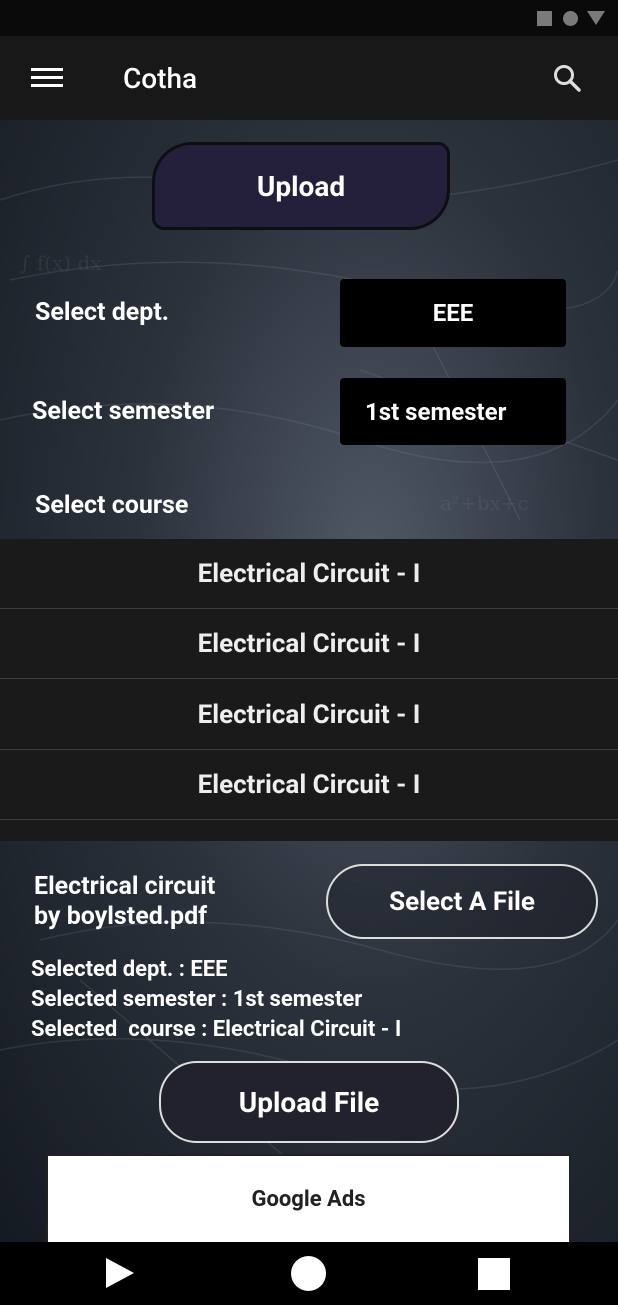 The image size is (618, 1305). What do you see at coordinates (47, 78) in the screenshot?
I see `hamburger-menu-icon` at bounding box center [47, 78].